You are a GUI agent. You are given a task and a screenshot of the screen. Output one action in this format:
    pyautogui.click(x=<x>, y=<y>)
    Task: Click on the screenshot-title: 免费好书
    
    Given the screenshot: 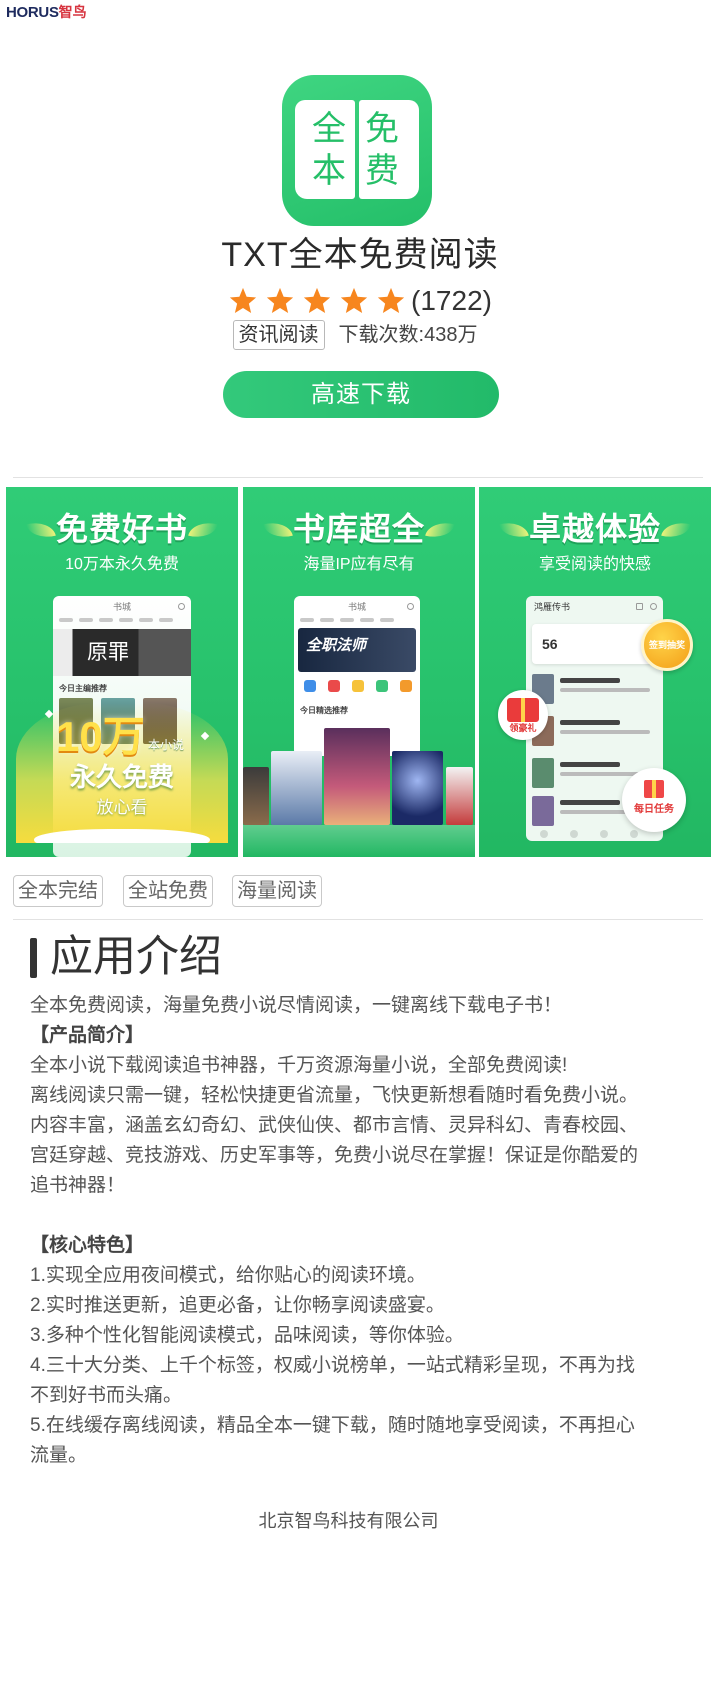 What is the action you would take?
    pyautogui.click(x=121, y=529)
    